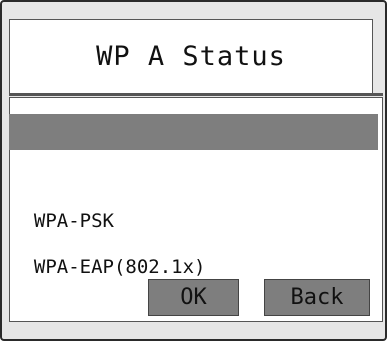  What do you see at coordinates (196, 94) in the screenshot?
I see `title-divider` at bounding box center [196, 94].